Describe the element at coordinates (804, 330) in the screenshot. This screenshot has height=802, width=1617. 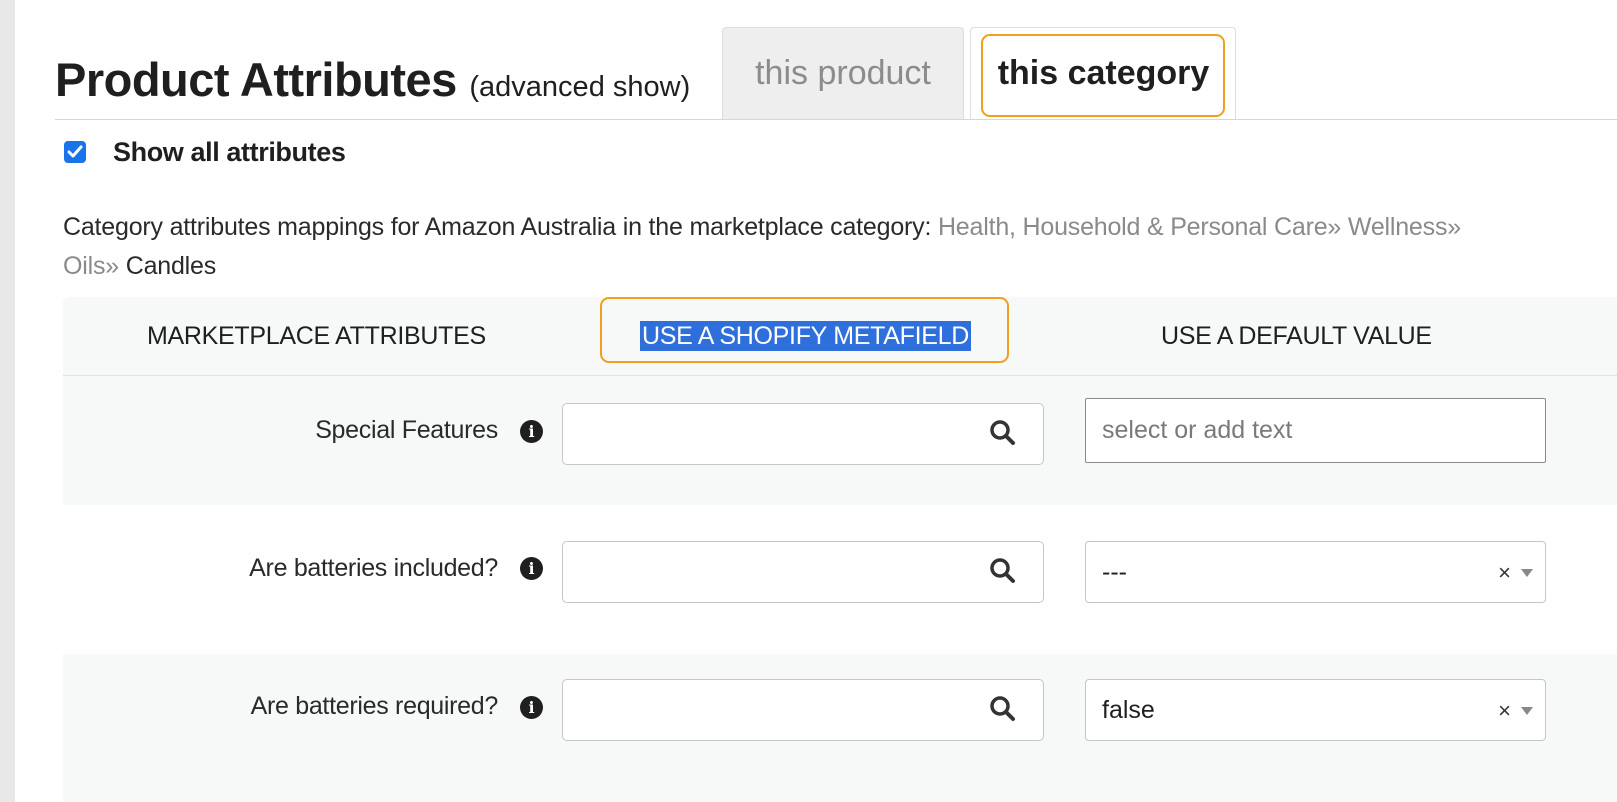
I see `highlight-box` at that location.